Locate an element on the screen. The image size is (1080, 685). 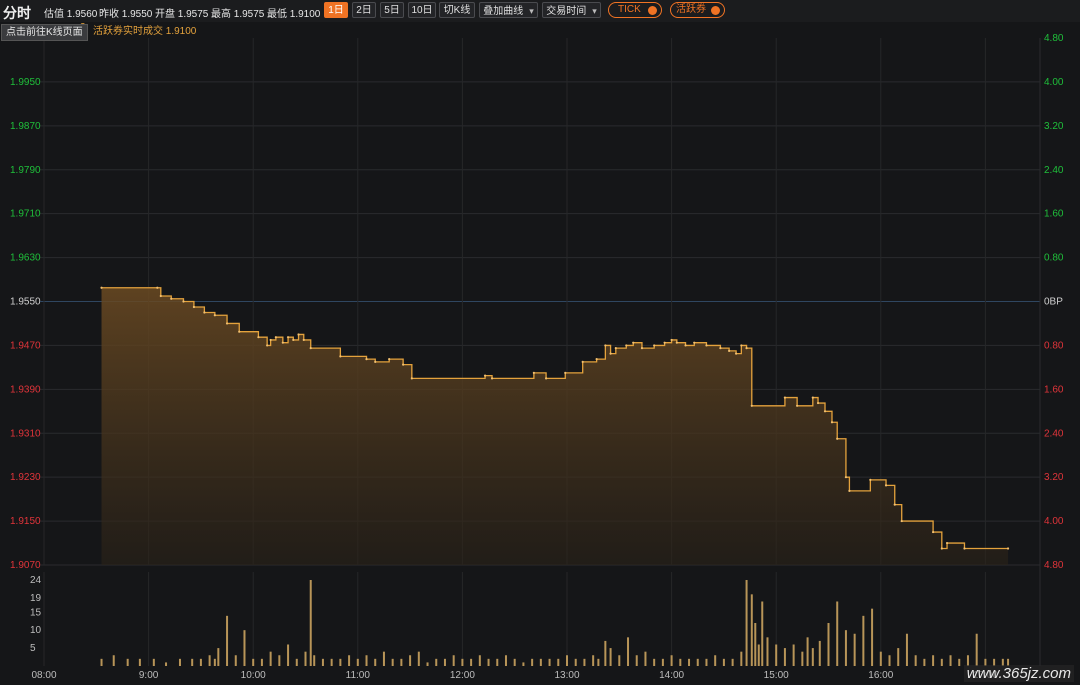
x-tick-label: 15:00 is located at coordinates (776, 675).